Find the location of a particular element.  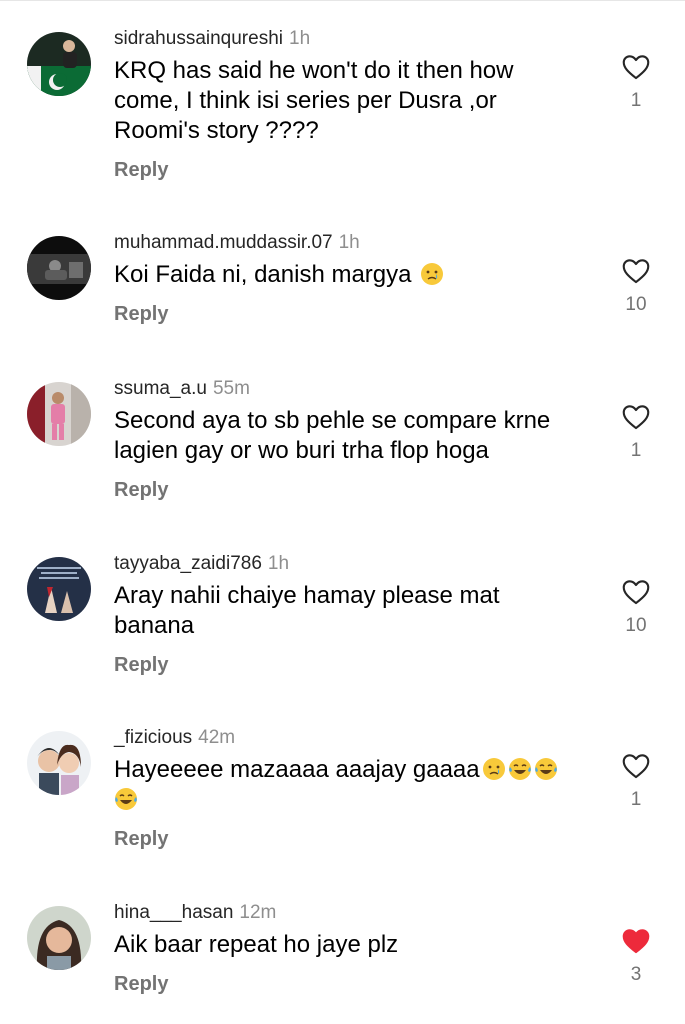

timestamp: 55m is located at coordinates (231, 388).